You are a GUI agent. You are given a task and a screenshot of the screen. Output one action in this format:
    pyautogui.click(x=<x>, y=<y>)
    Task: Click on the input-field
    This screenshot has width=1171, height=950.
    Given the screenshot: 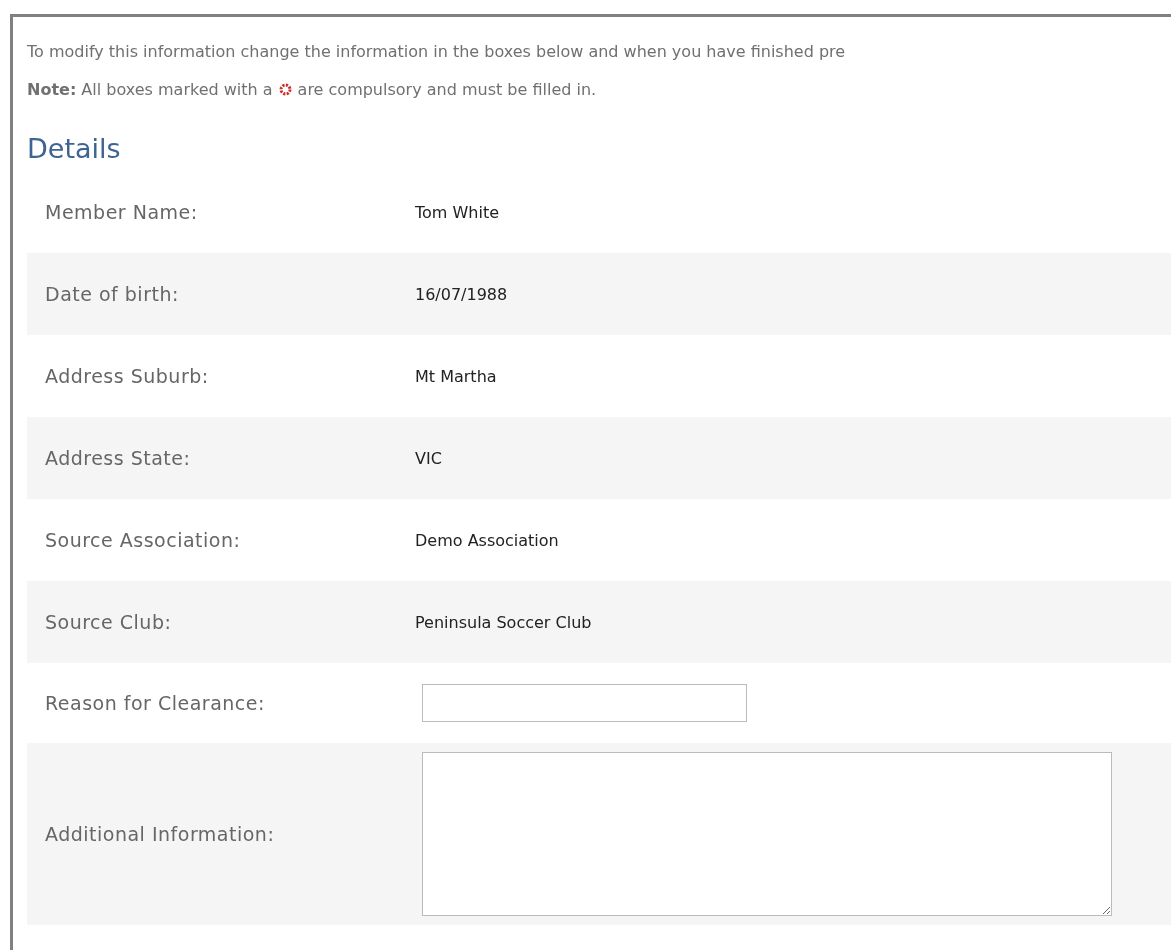 What is the action you would take?
    pyautogui.click(x=584, y=703)
    